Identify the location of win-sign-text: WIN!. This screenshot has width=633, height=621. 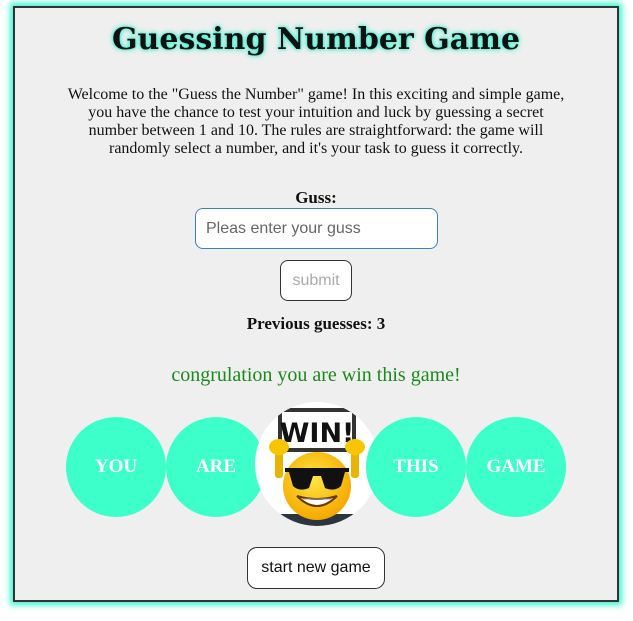
(317, 433).